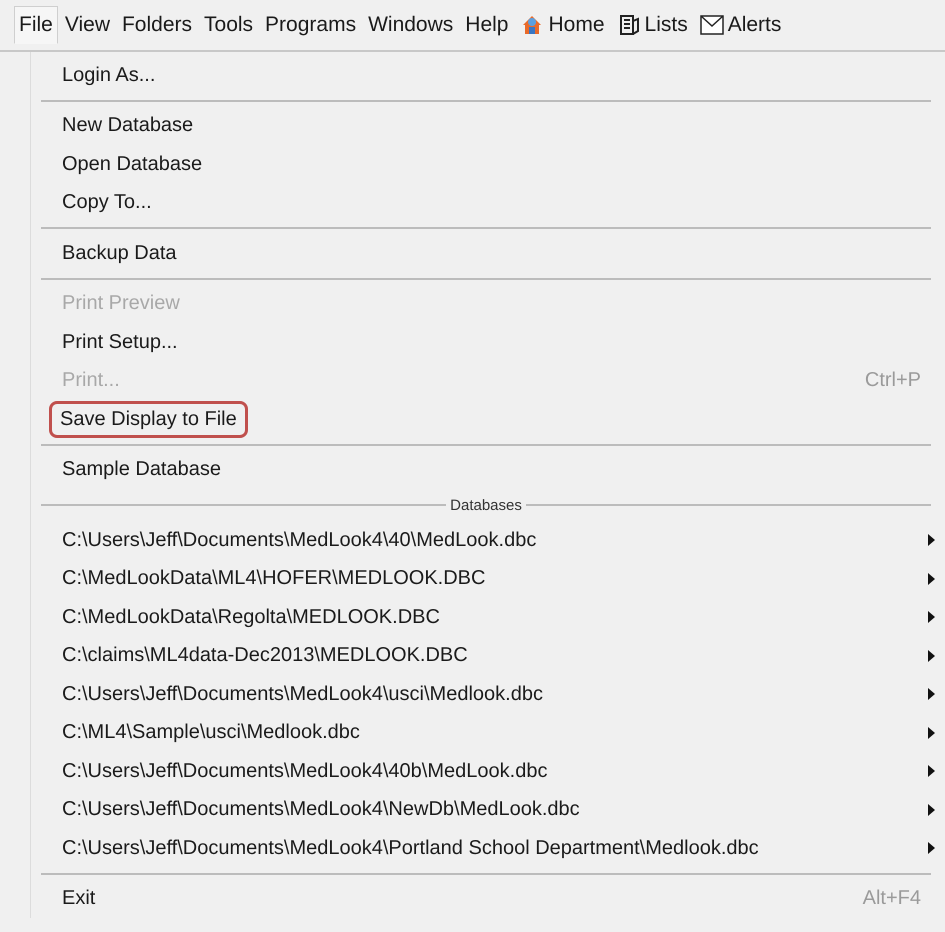  Describe the element at coordinates (141, 470) in the screenshot. I see `menu-item: Sample Database` at that location.